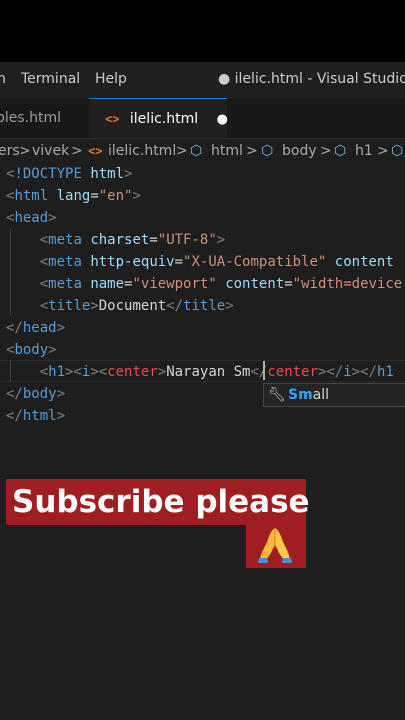 Image resolution: width=405 pixels, height=720 pixels. Describe the element at coordinates (10, 151) in the screenshot. I see `breadcrumb-item-users: ers` at that location.